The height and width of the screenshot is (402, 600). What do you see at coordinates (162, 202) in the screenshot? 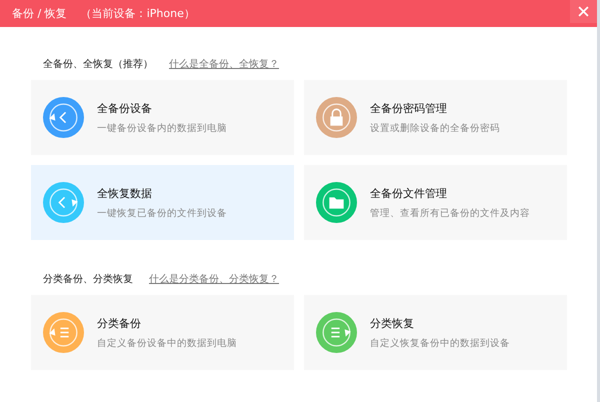
I see `option-card: 全恢复数据 一键恢复已备份的文件到设备` at bounding box center [162, 202].